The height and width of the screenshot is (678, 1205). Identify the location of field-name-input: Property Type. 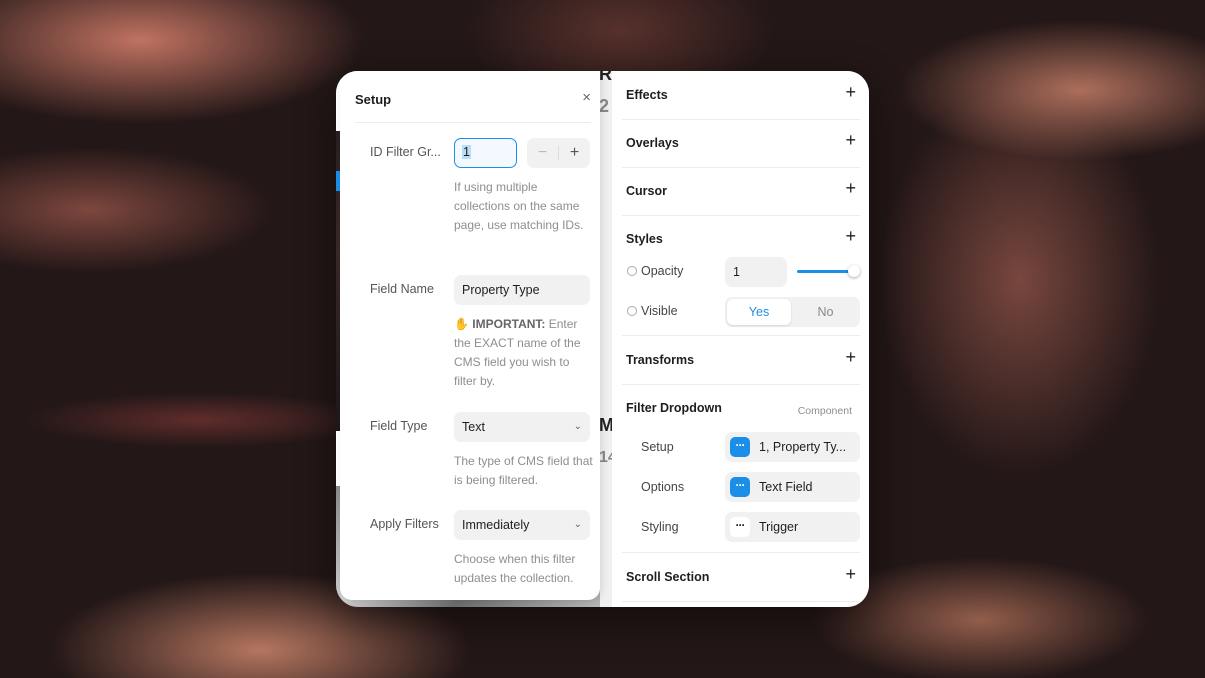
(522, 290).